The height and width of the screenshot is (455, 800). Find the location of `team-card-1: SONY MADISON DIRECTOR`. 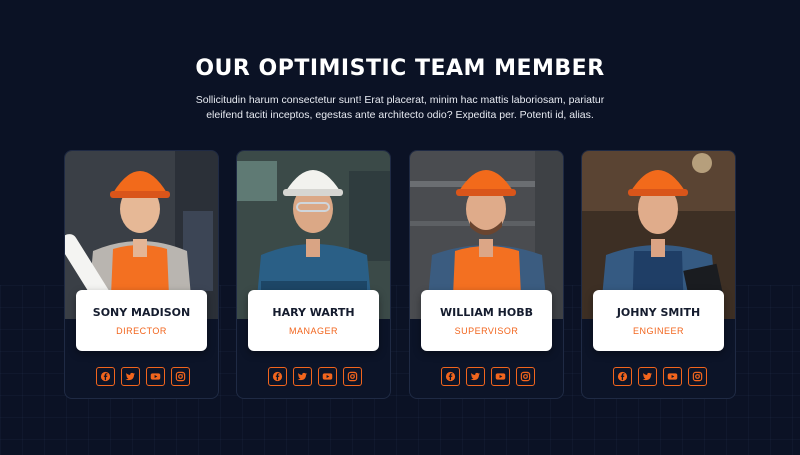

team-card-1: SONY MADISON DIRECTOR is located at coordinates (141, 274).